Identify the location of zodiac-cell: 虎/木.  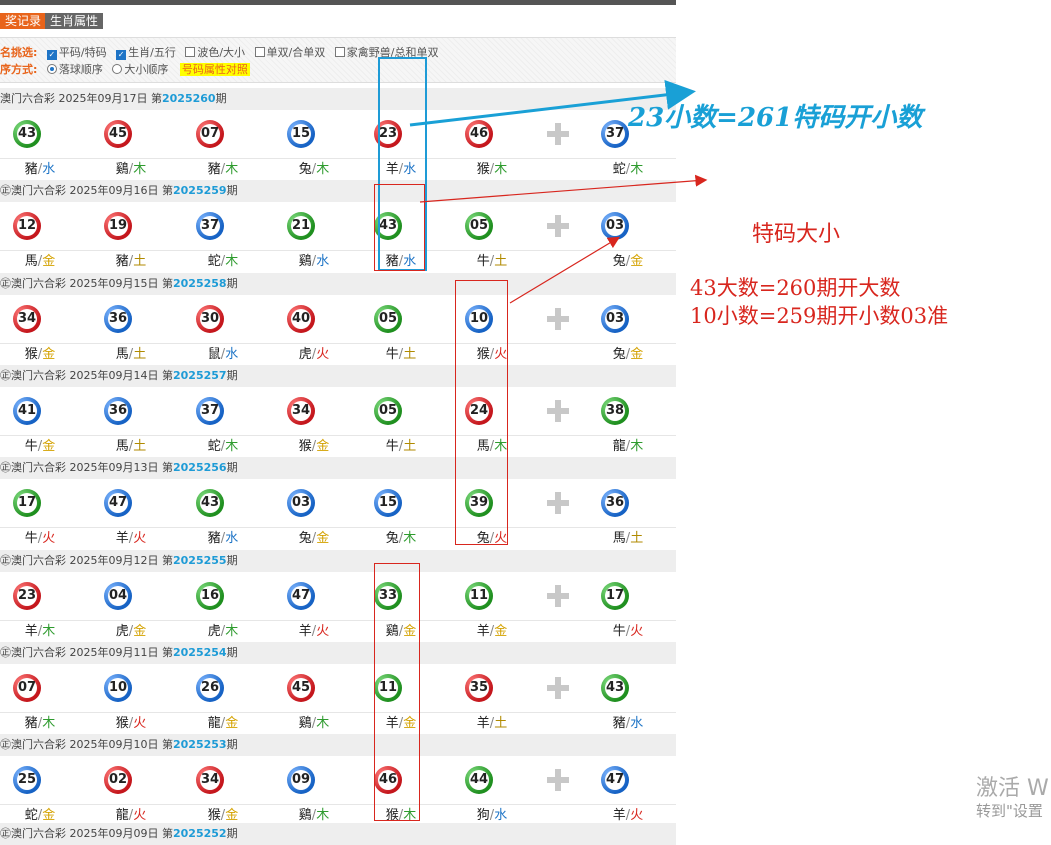
(223, 632).